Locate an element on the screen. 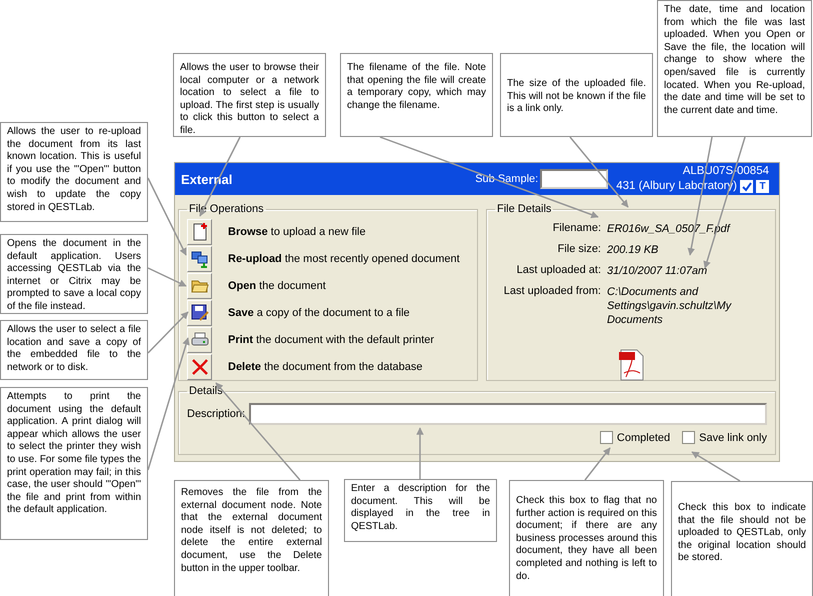 The image size is (813, 596). computer-upload-icon is located at coordinates (199, 259).